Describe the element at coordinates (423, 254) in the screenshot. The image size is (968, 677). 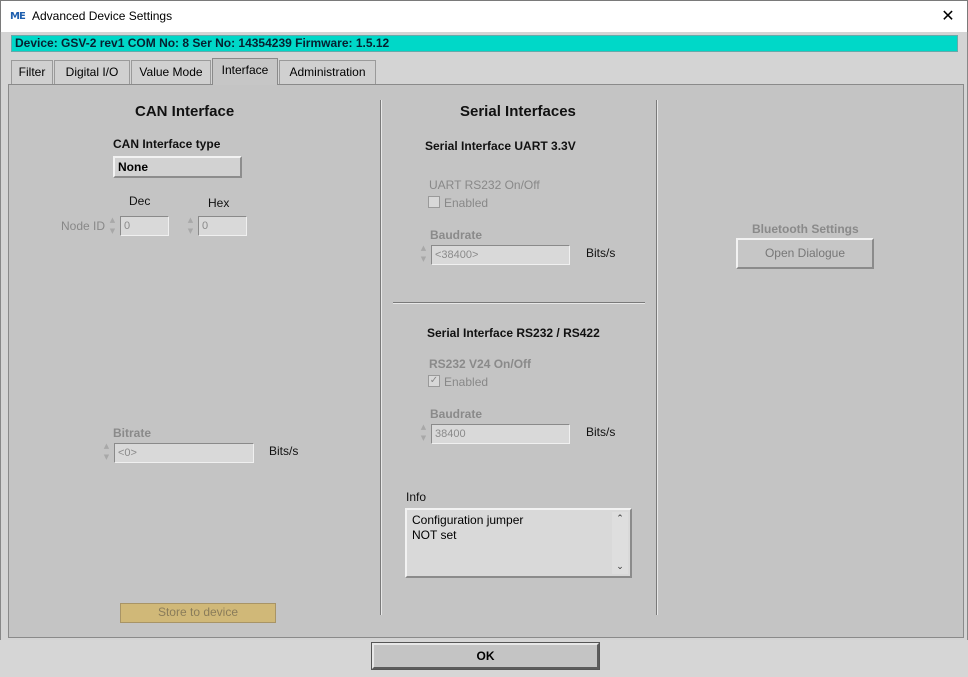
I see `uart-baudrate-spinner-icon: ▲ ▼` at that location.